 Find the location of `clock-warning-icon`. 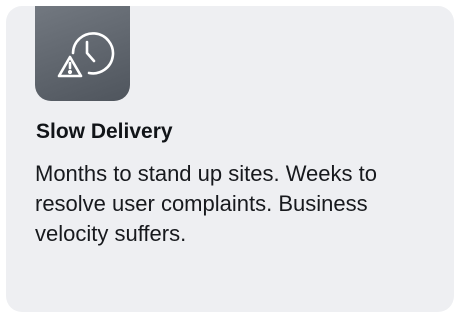

clock-warning-icon is located at coordinates (83, 54).